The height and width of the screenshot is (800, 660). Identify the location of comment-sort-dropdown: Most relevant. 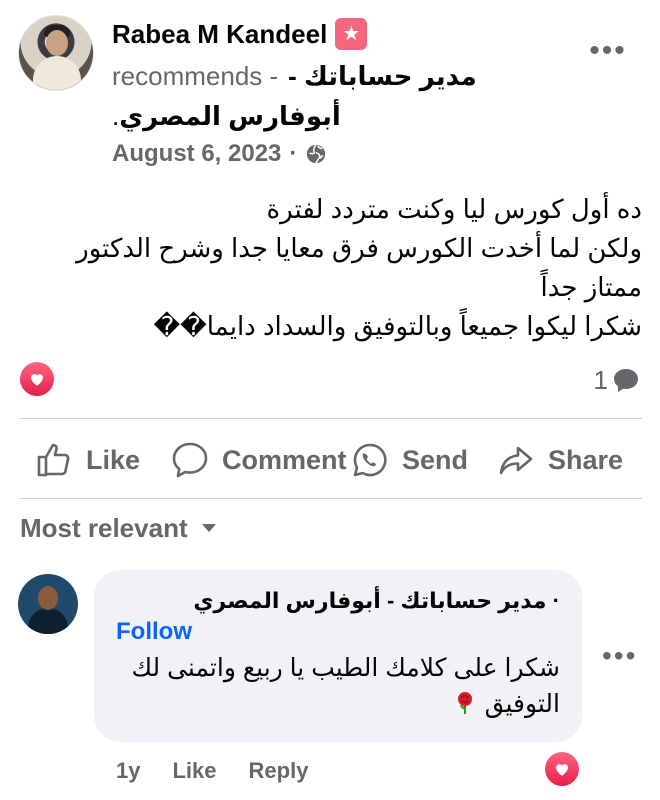
(119, 528).